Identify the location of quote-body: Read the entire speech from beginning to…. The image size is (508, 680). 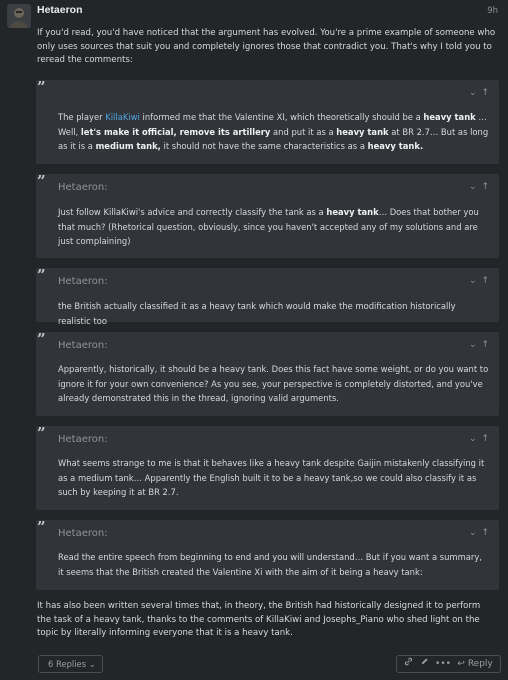
(270, 564).